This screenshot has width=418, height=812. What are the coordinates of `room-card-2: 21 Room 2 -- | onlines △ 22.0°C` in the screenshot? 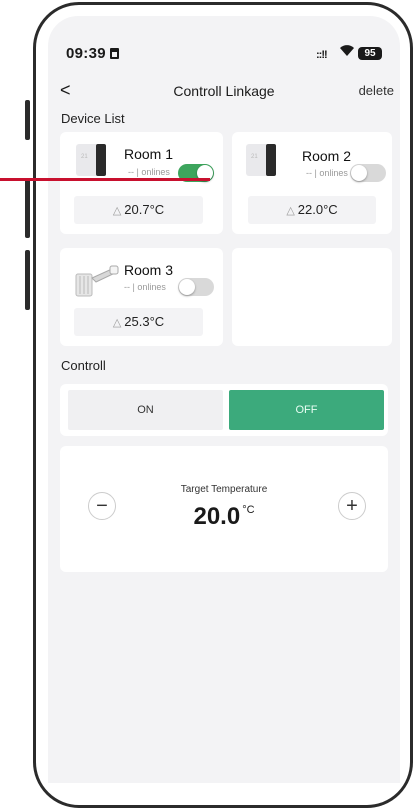 It's located at (312, 183).